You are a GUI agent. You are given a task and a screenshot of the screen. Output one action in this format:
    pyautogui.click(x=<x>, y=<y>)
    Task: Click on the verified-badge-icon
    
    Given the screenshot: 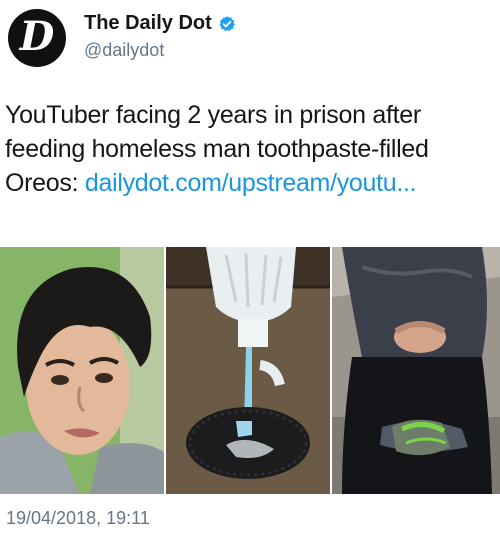 What is the action you would take?
    pyautogui.click(x=227, y=23)
    